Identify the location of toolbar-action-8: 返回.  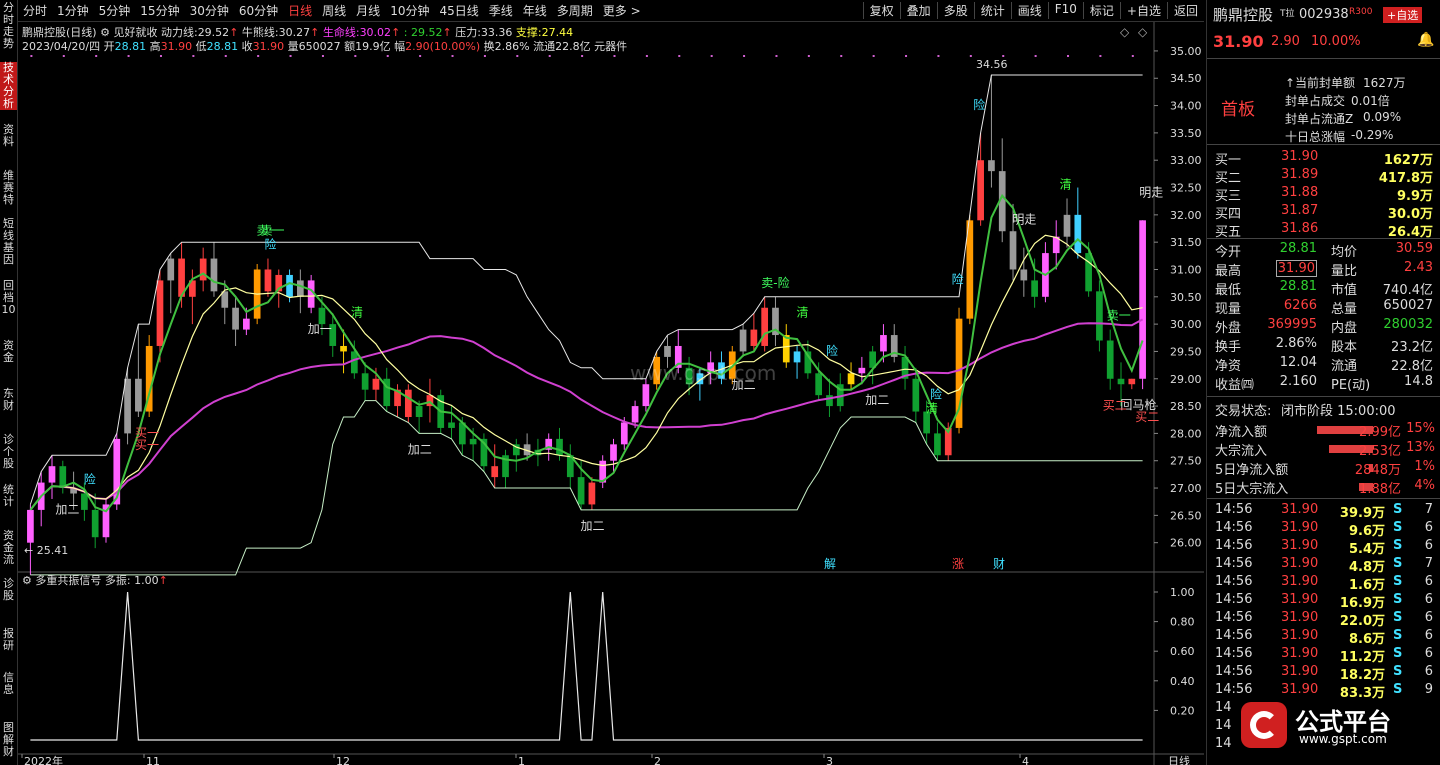
(1185, 10).